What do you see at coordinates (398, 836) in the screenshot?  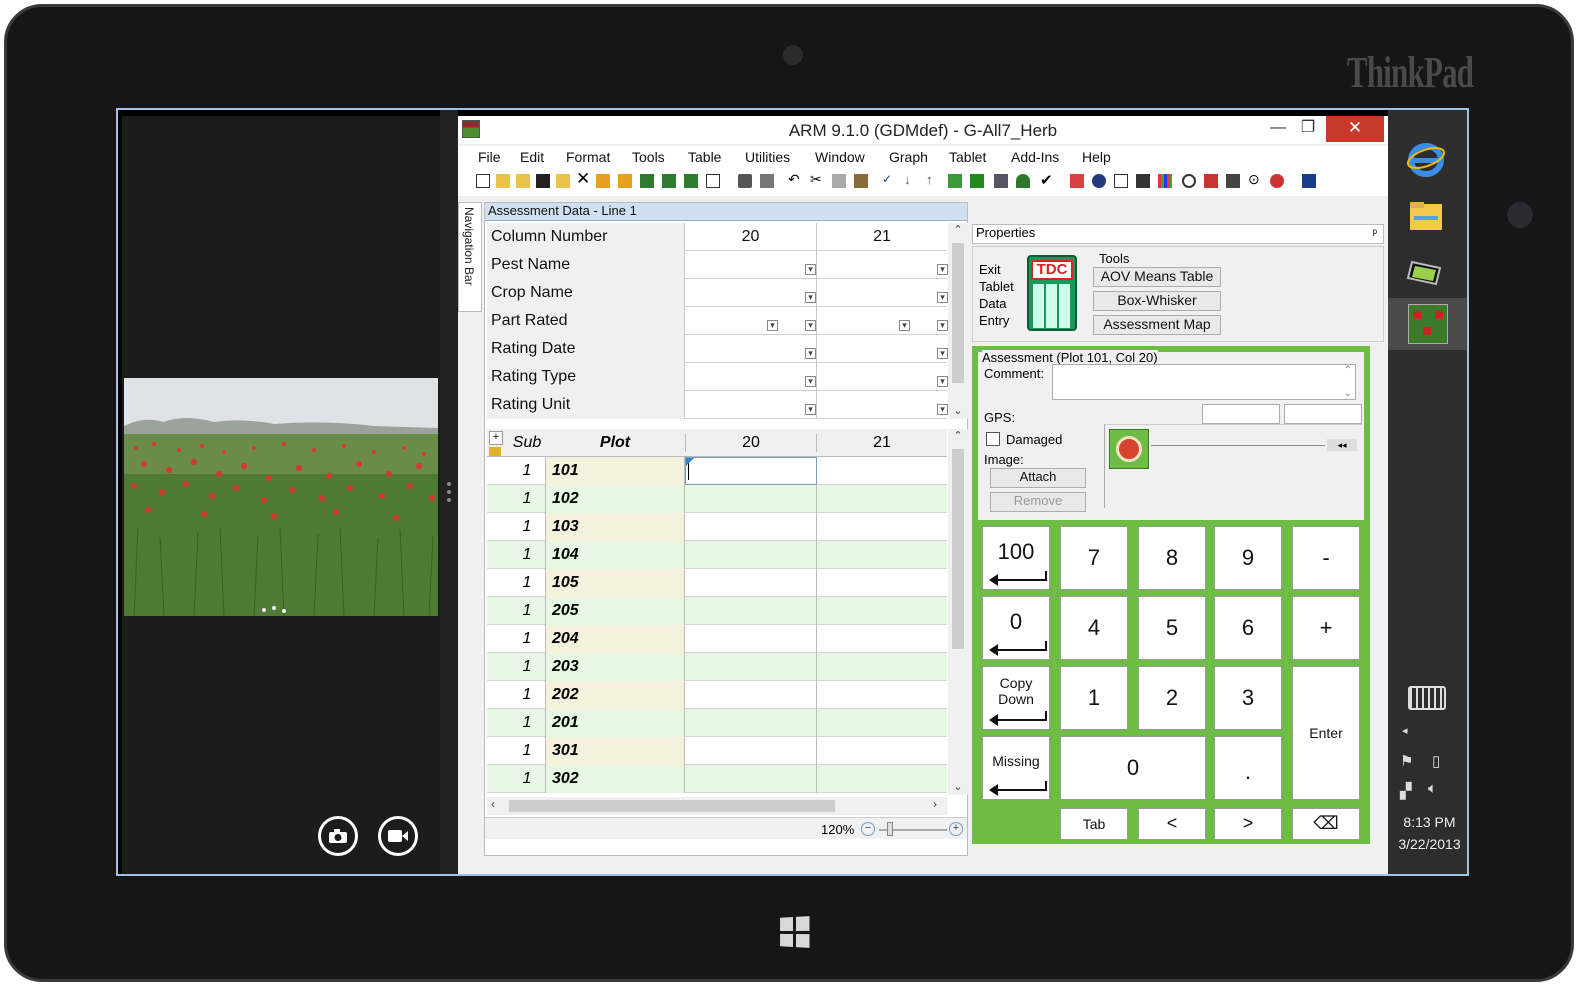 I see `video-camera-icon` at bounding box center [398, 836].